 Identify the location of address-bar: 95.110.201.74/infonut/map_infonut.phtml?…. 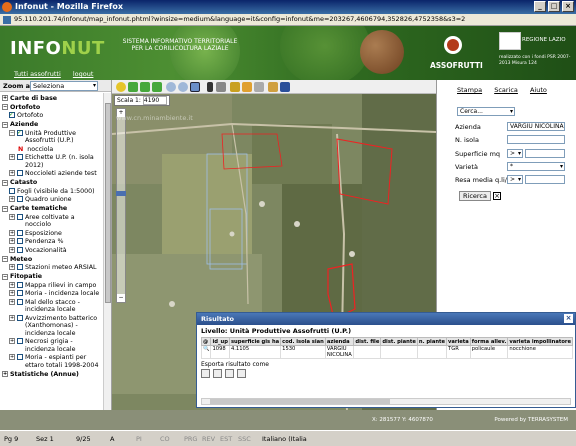
(288, 20).